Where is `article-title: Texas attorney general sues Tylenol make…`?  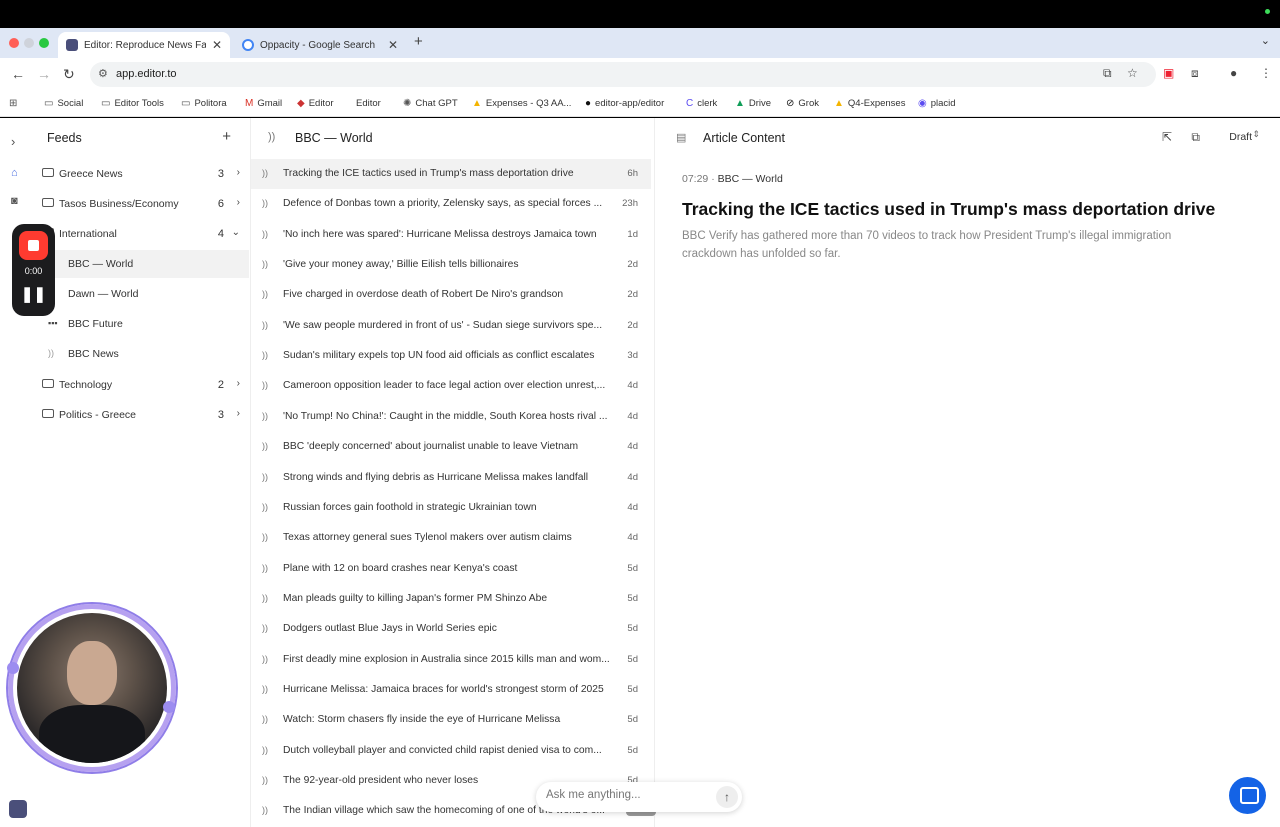
article-title: Texas attorney general sues Tylenol make… is located at coordinates (427, 538).